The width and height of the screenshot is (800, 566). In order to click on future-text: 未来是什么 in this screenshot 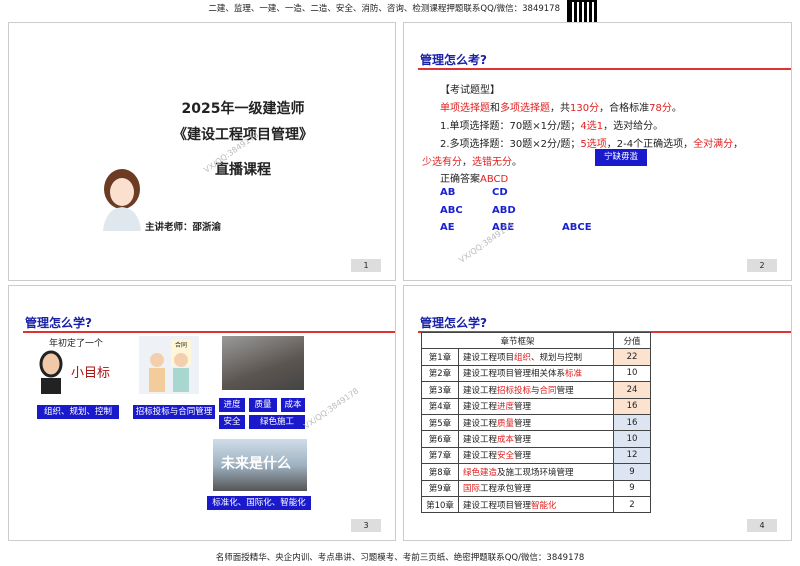, I will do `click(256, 464)`.